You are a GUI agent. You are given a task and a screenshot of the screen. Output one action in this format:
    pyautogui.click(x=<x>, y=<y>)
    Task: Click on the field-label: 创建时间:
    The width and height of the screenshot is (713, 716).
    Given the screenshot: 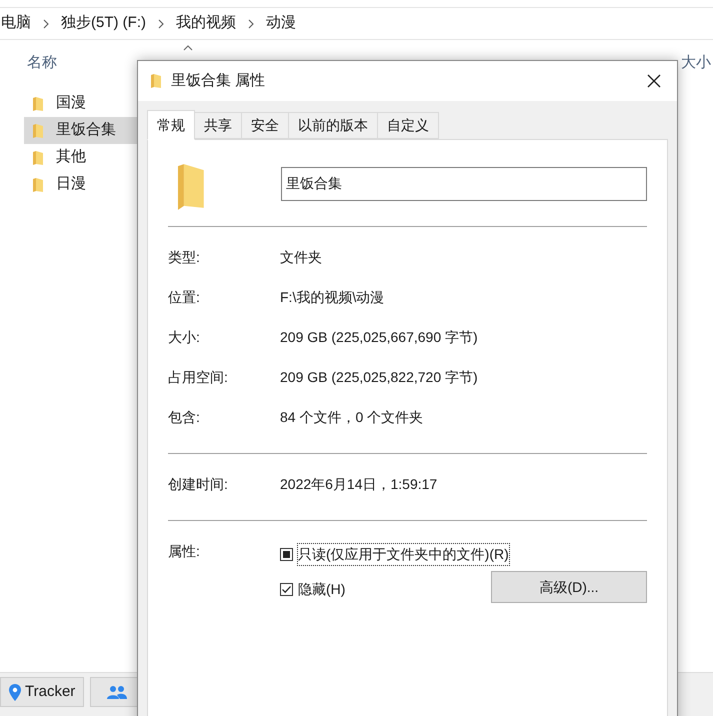 What is the action you would take?
    pyautogui.click(x=198, y=484)
    